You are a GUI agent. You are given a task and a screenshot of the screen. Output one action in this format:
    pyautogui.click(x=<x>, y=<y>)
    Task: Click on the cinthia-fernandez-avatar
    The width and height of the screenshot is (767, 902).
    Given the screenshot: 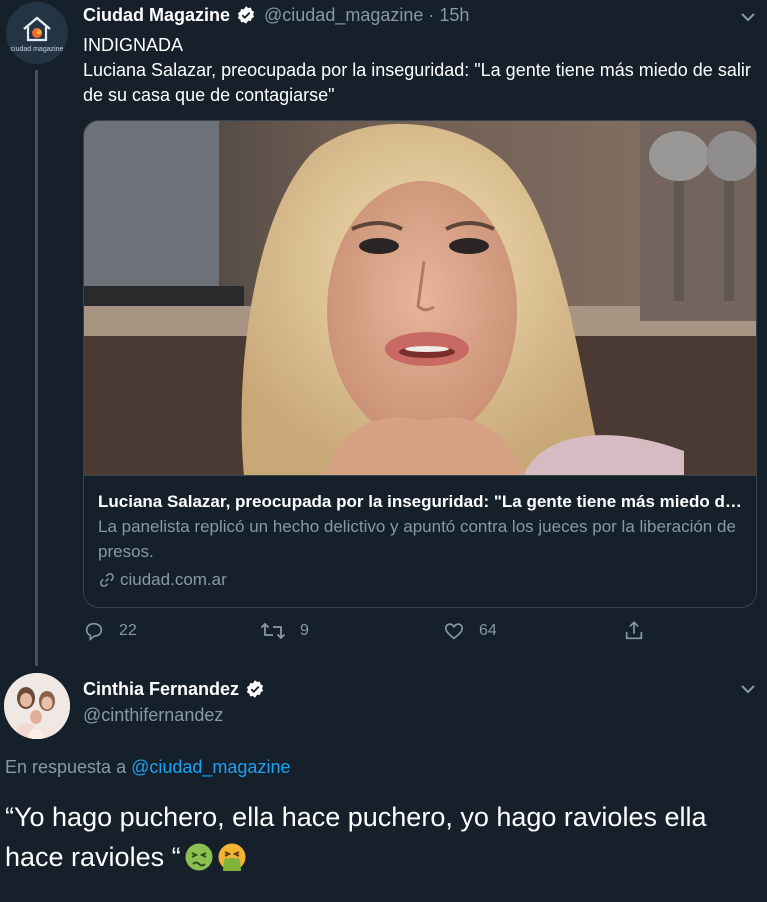 What is the action you would take?
    pyautogui.click(x=37, y=706)
    